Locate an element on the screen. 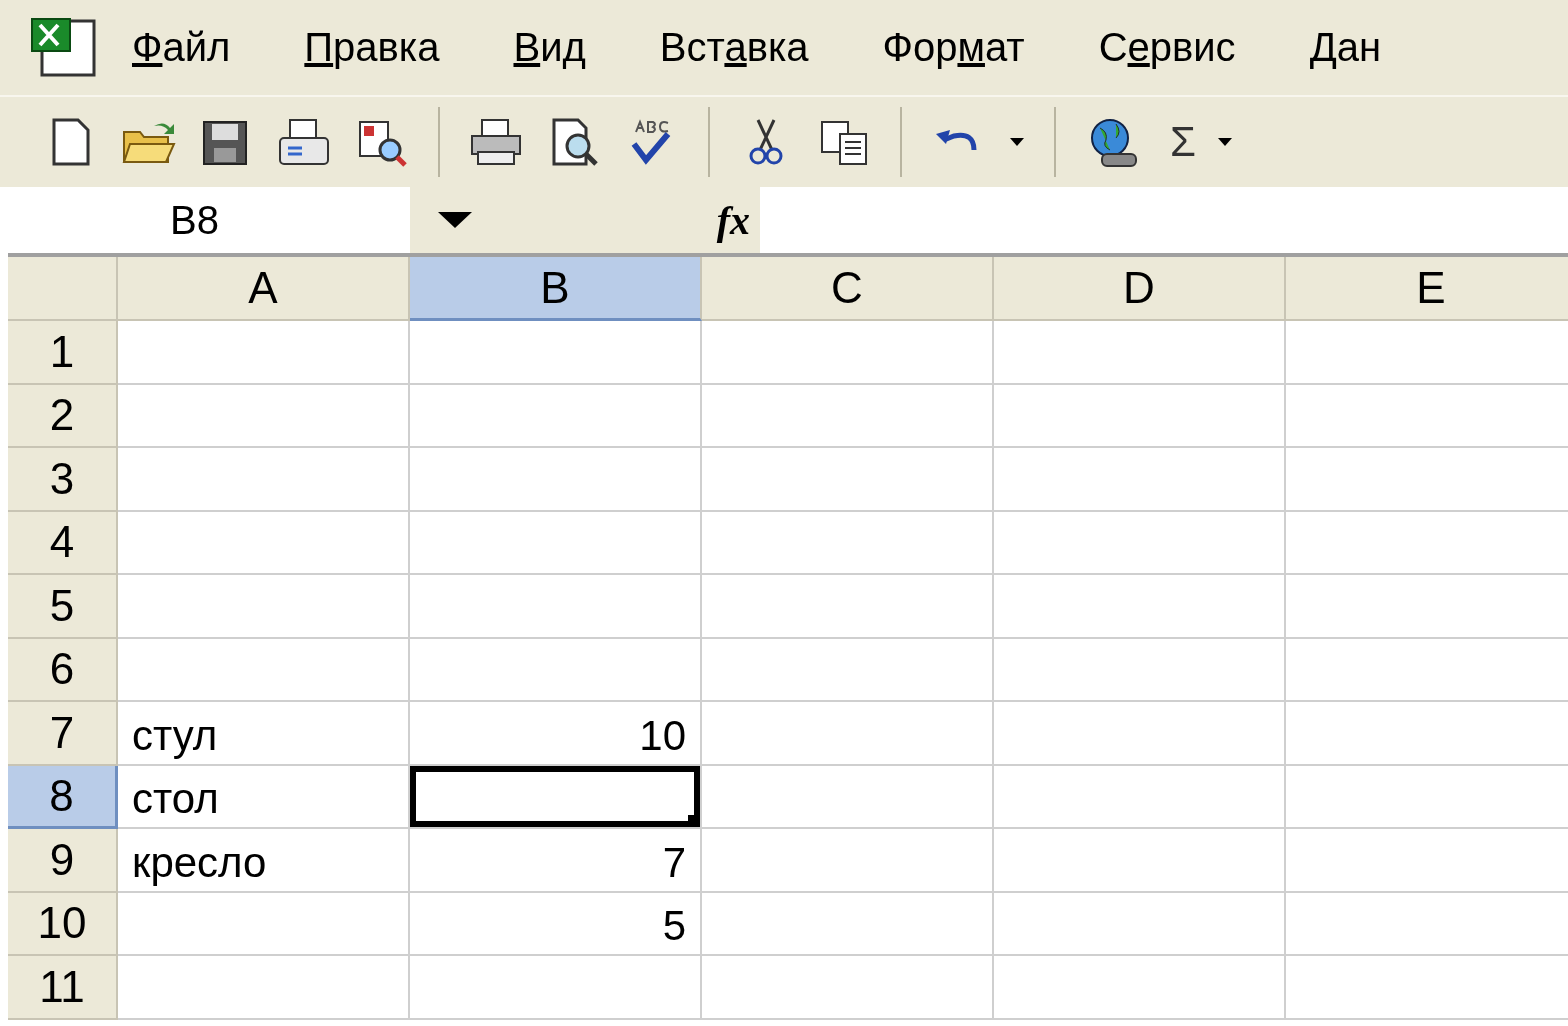 The image size is (1568, 1026). menu-item: Дан is located at coordinates (1345, 47).